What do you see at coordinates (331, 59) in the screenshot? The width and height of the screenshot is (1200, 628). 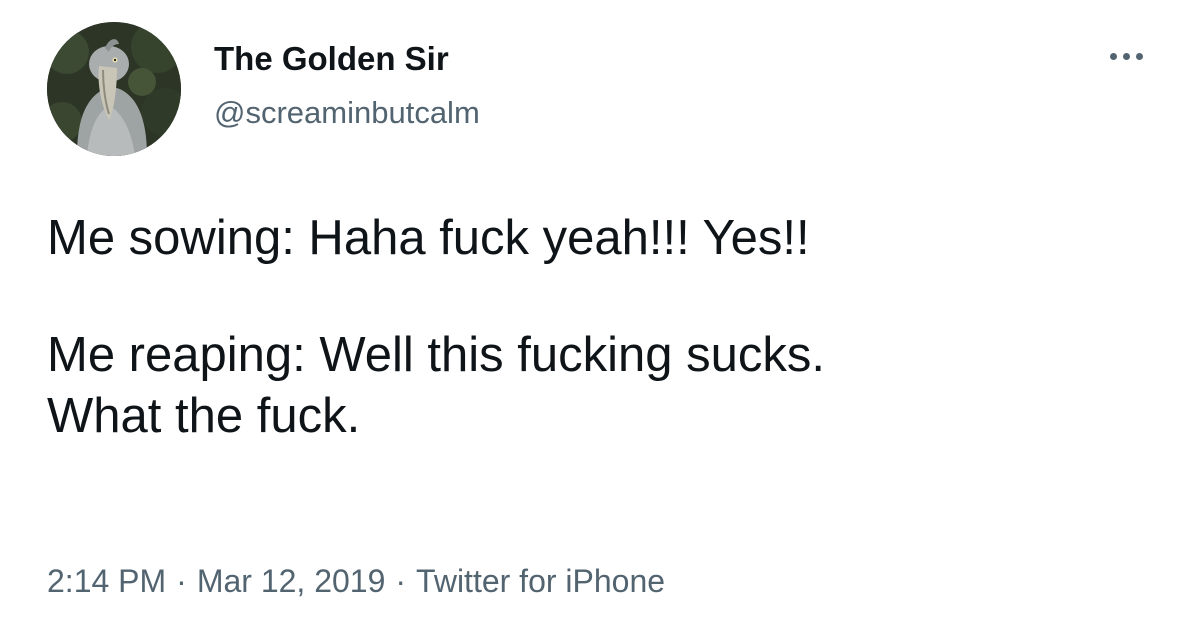 I see `author-display-name: The Golden Sir` at bounding box center [331, 59].